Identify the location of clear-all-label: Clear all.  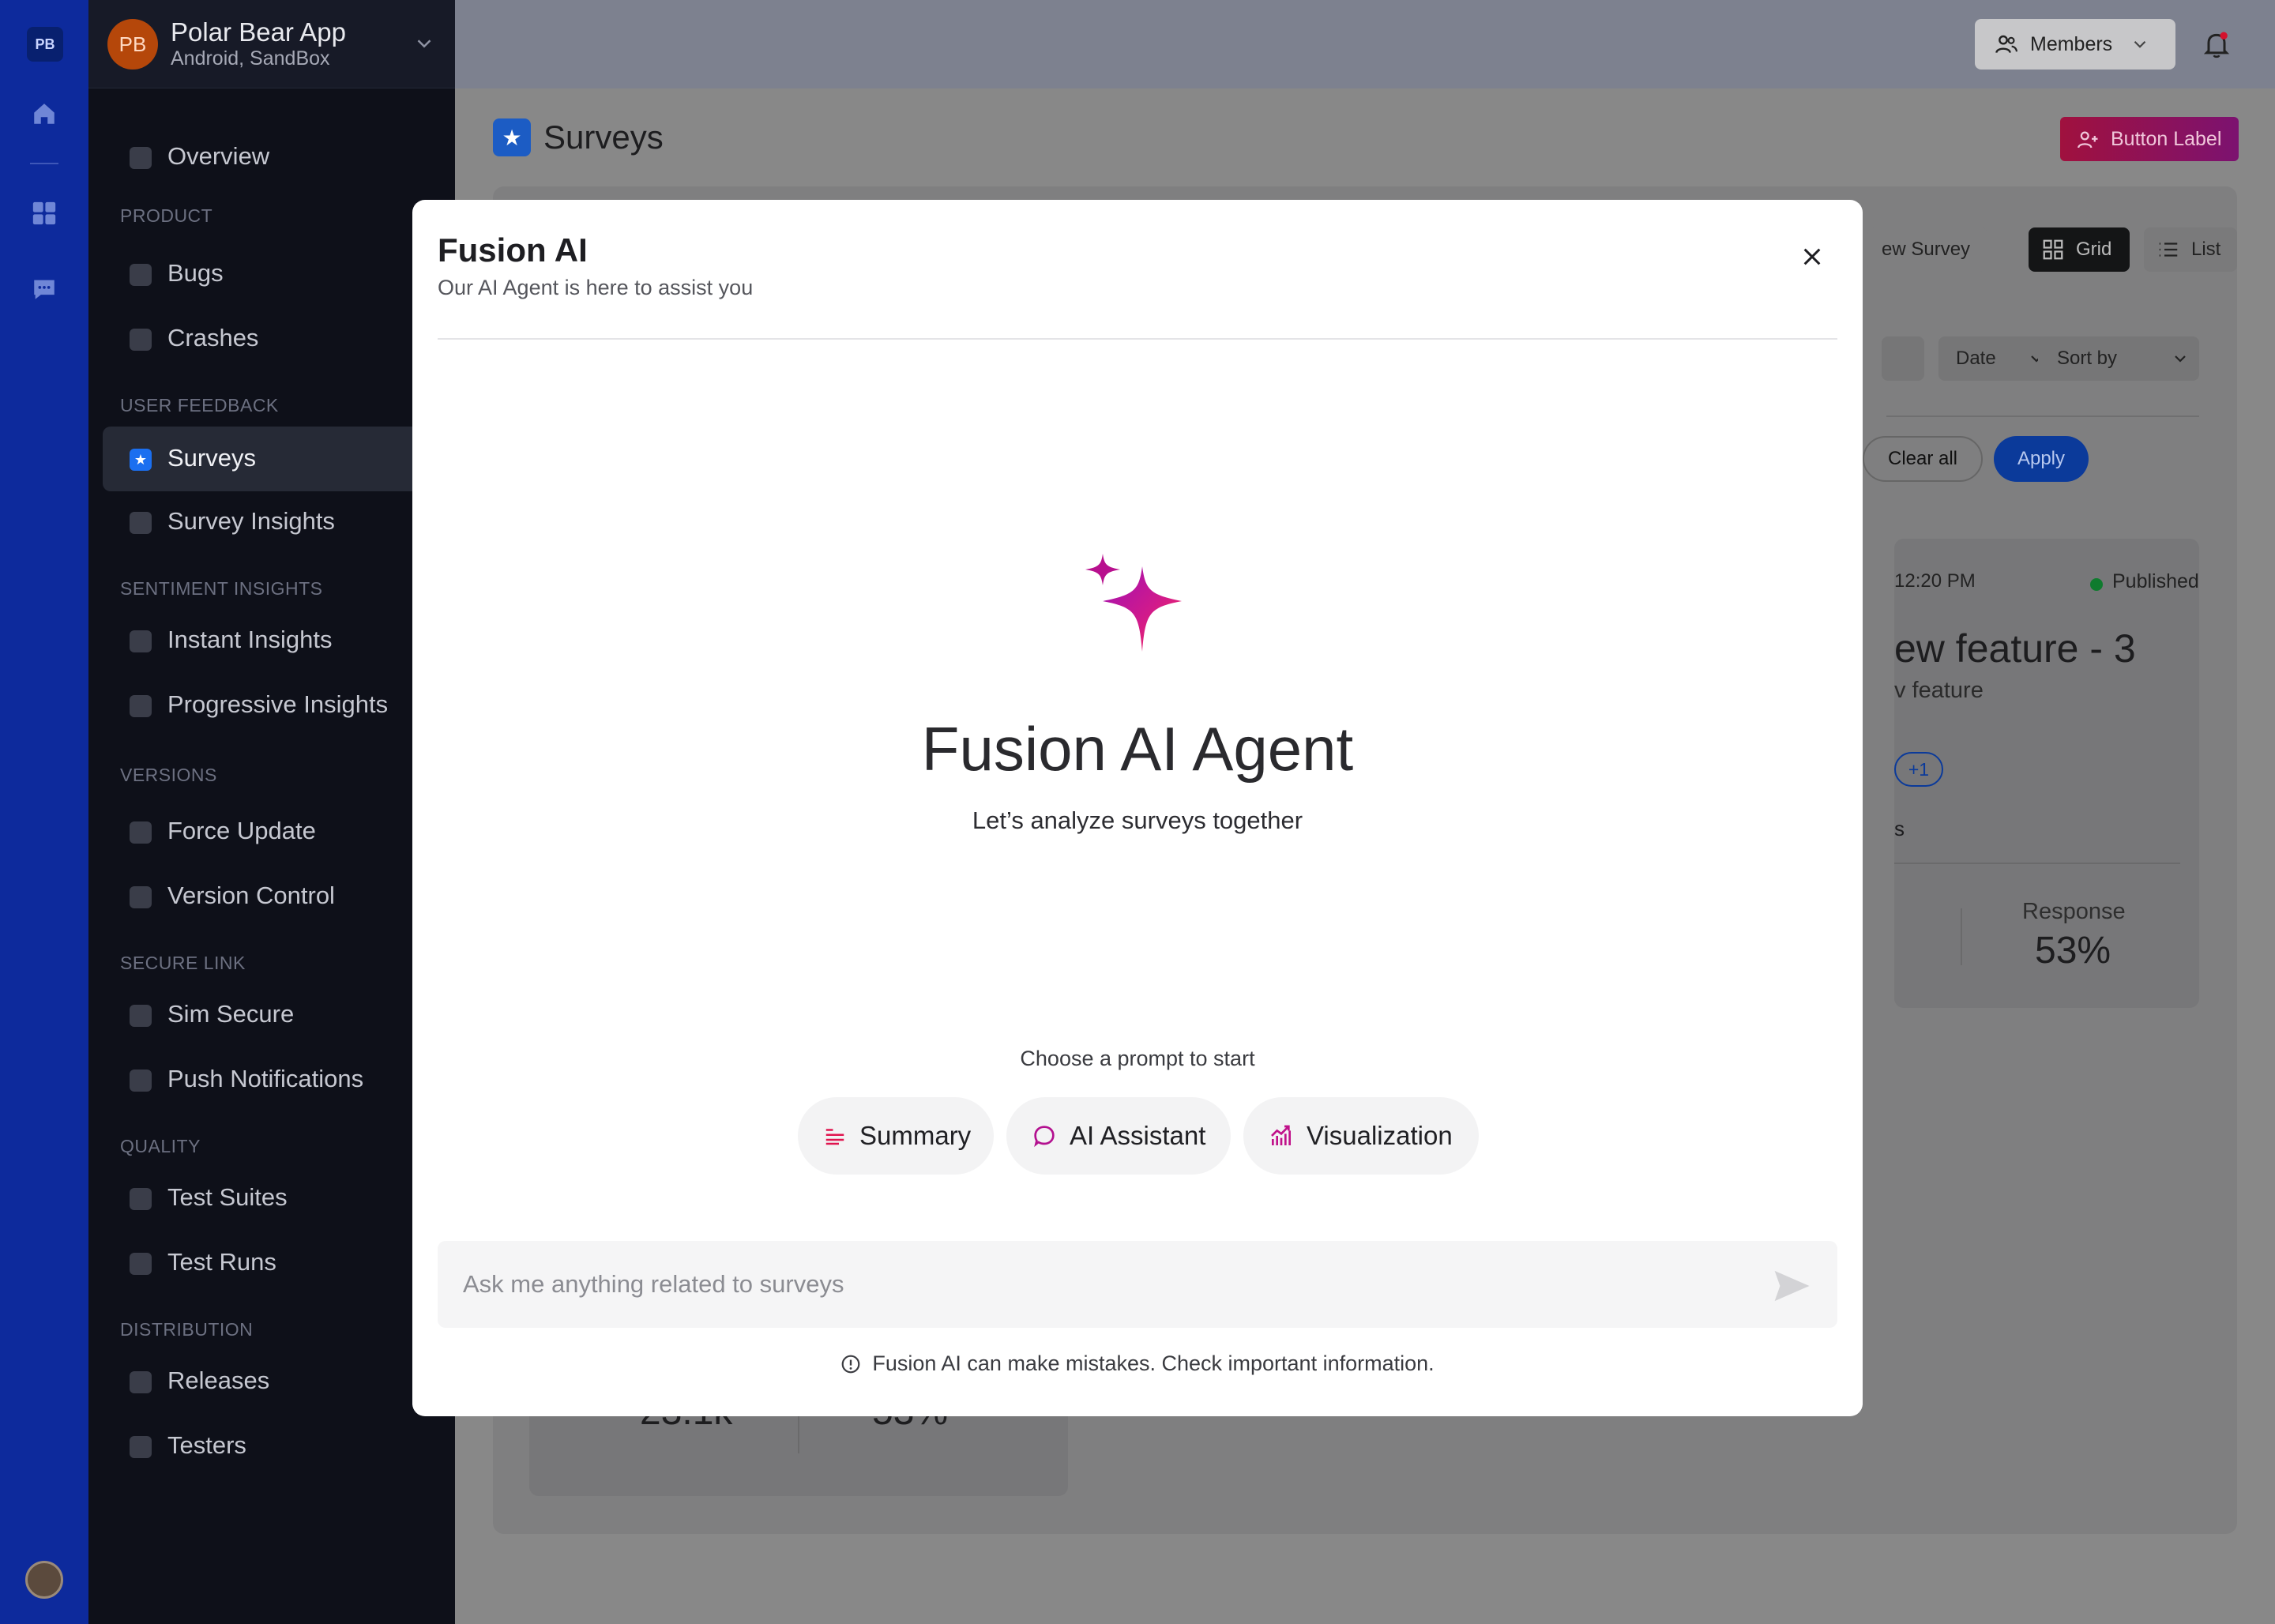
(1922, 458).